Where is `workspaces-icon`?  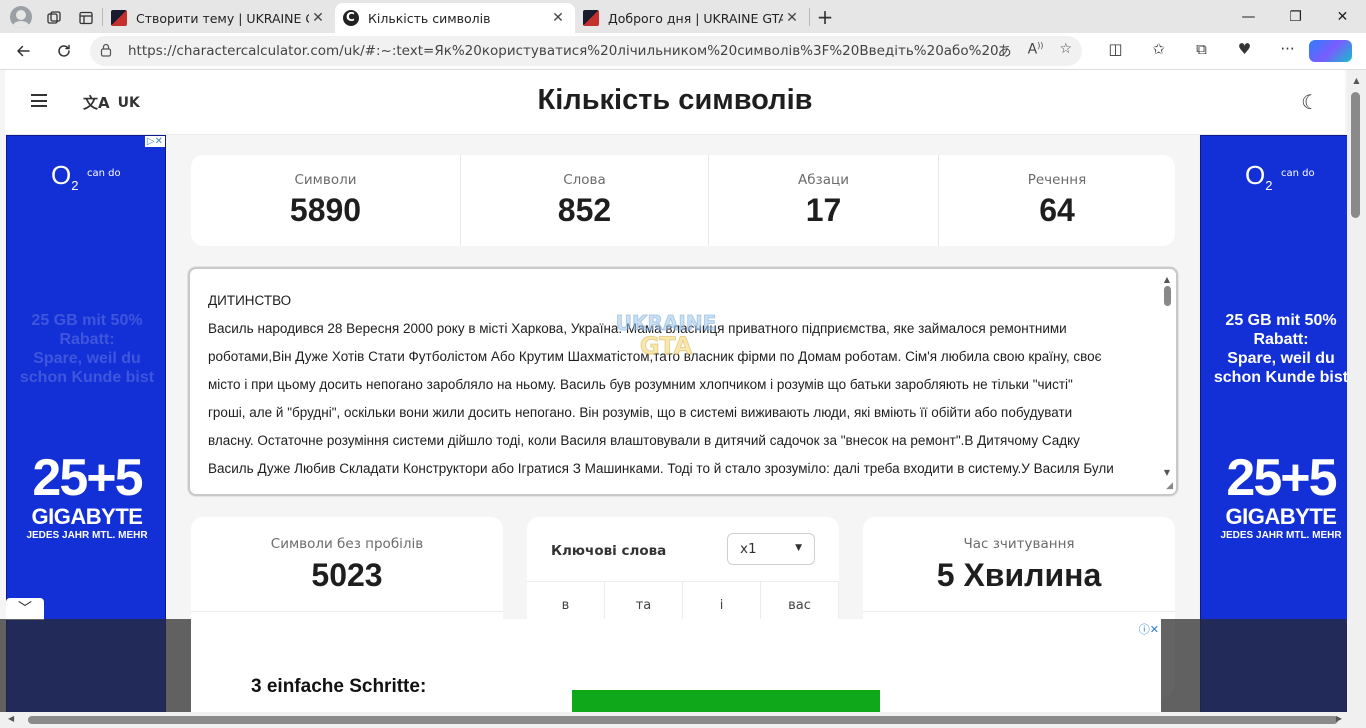
workspaces-icon is located at coordinates (54, 18).